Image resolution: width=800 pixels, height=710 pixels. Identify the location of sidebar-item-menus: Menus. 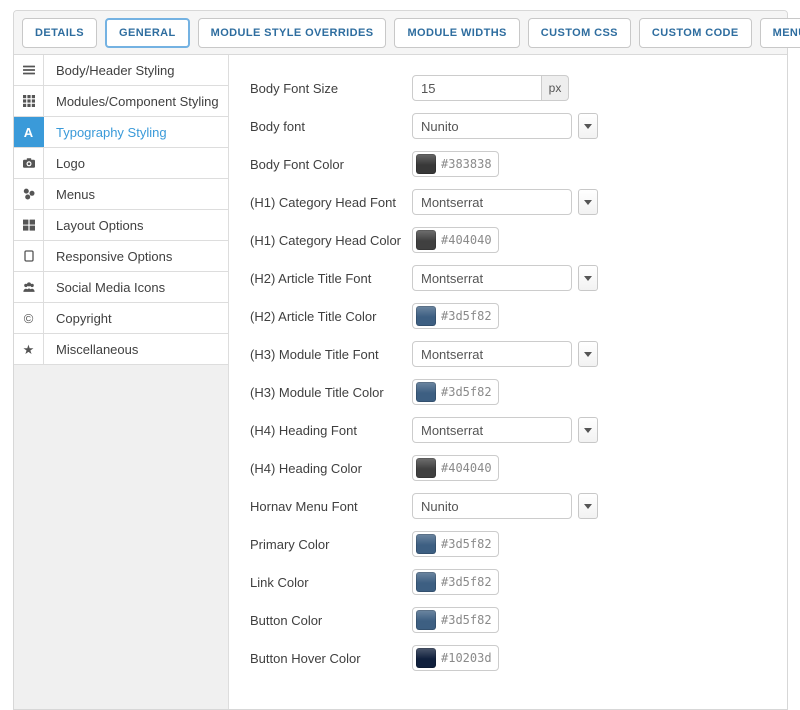
(121, 194).